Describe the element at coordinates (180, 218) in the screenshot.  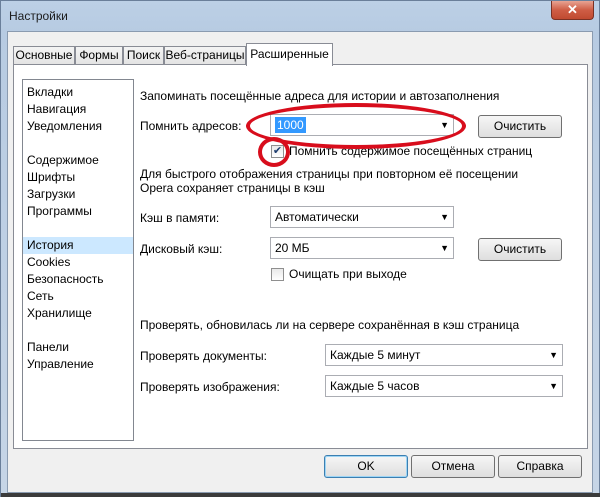
I see `memory-cache-label: Кэш в памяти:` at that location.